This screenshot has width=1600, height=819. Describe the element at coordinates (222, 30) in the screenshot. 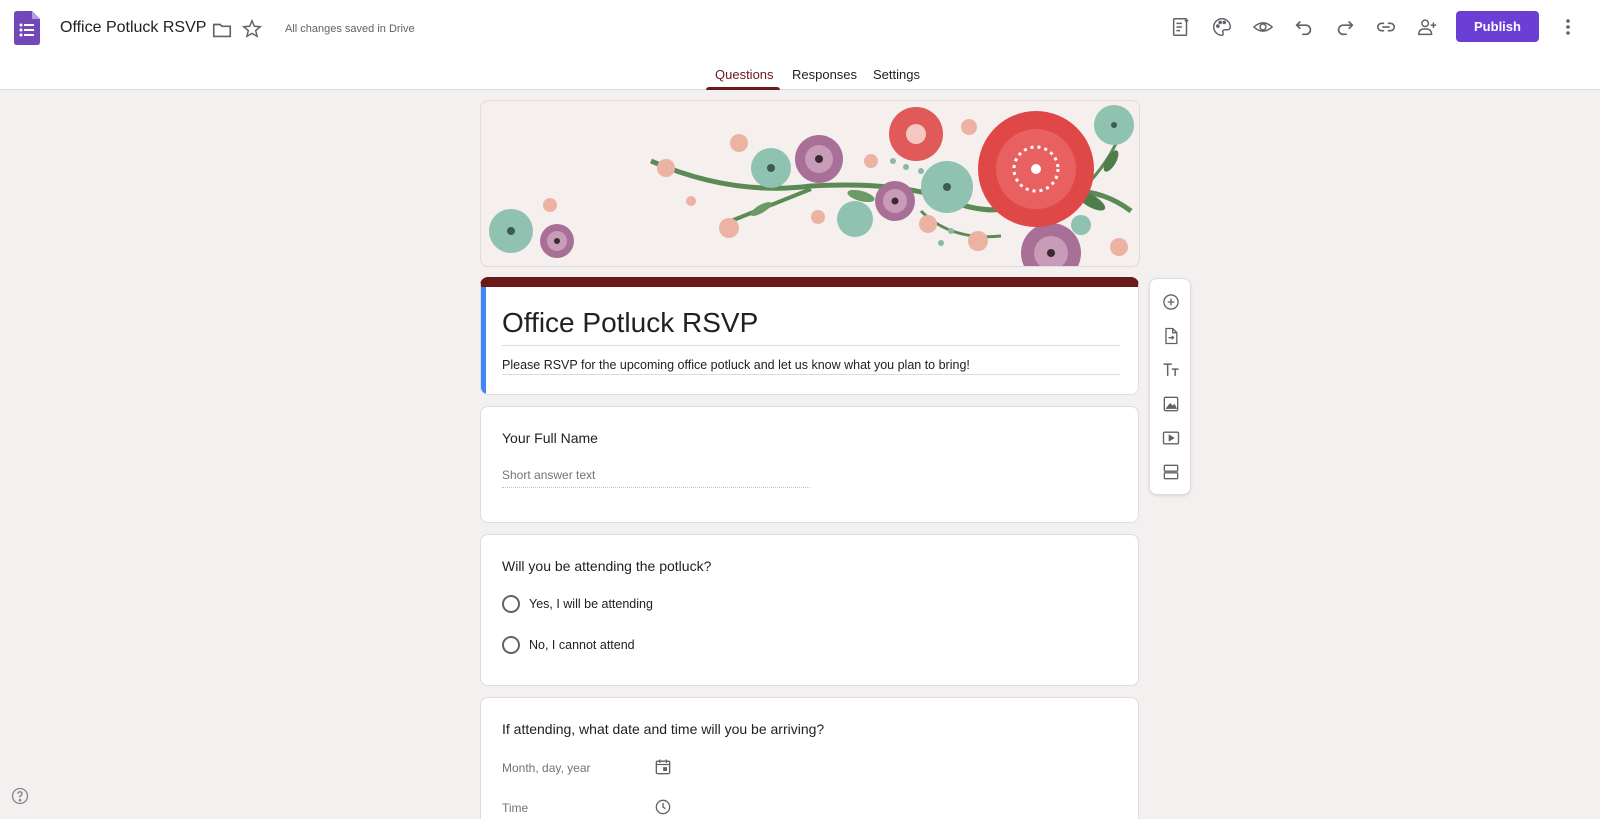

I see `folder-icon` at that location.